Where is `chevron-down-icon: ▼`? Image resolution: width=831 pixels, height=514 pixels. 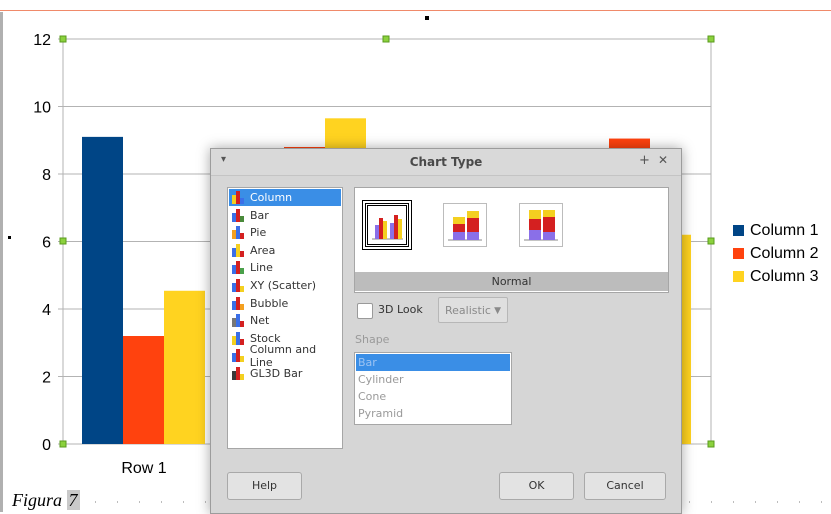 chevron-down-icon: ▼ is located at coordinates (497, 311).